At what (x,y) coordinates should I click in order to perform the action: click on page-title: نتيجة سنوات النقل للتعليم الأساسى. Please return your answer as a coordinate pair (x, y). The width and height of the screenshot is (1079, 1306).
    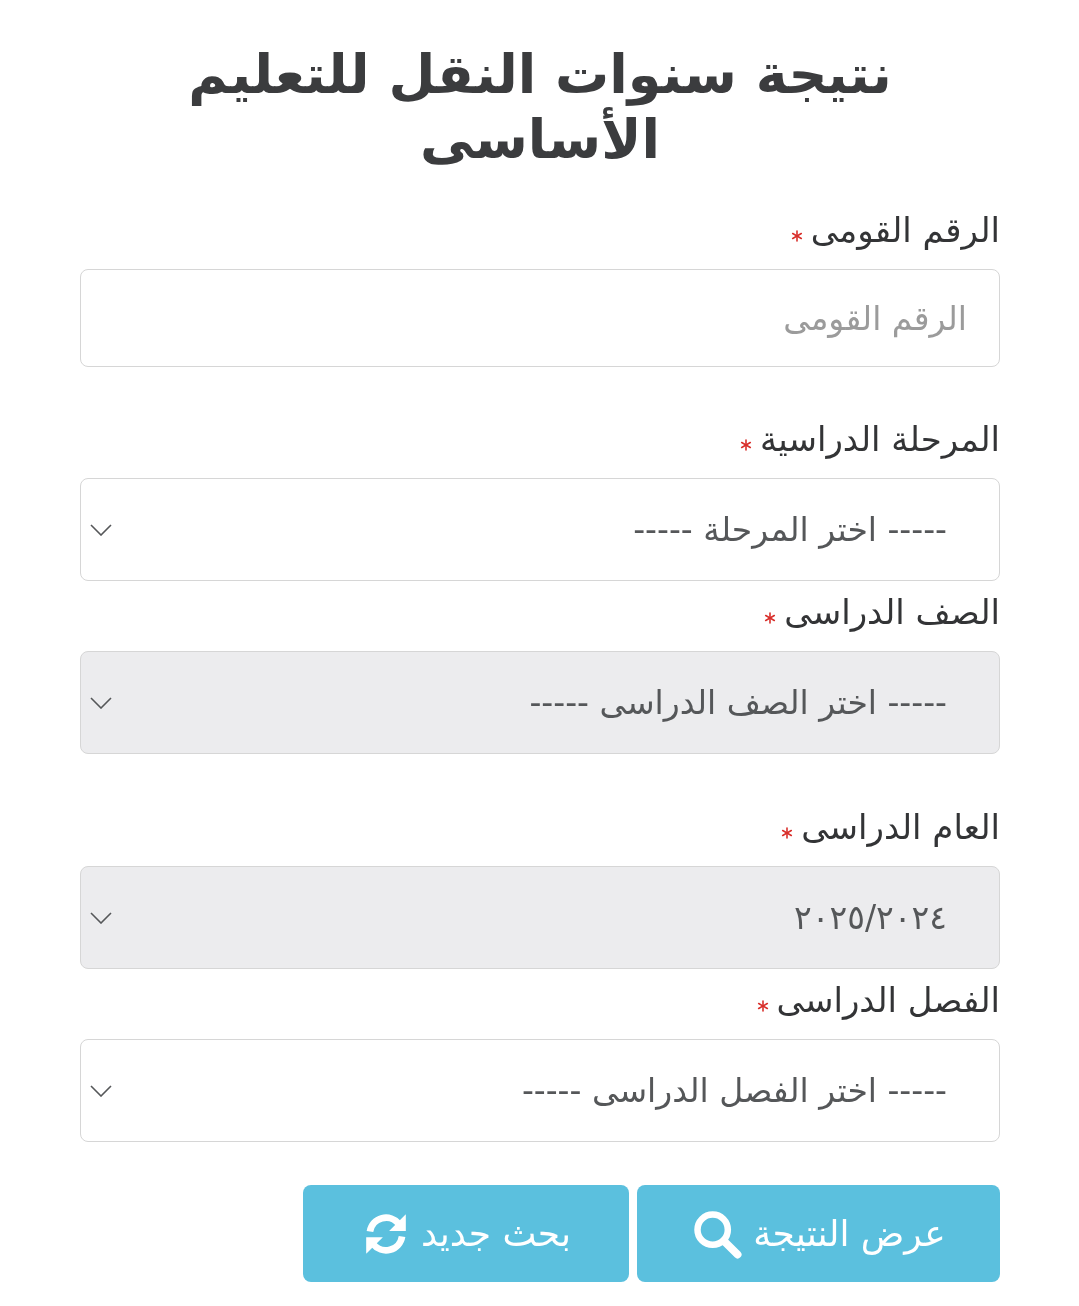
    Looking at the image, I should click on (540, 107).